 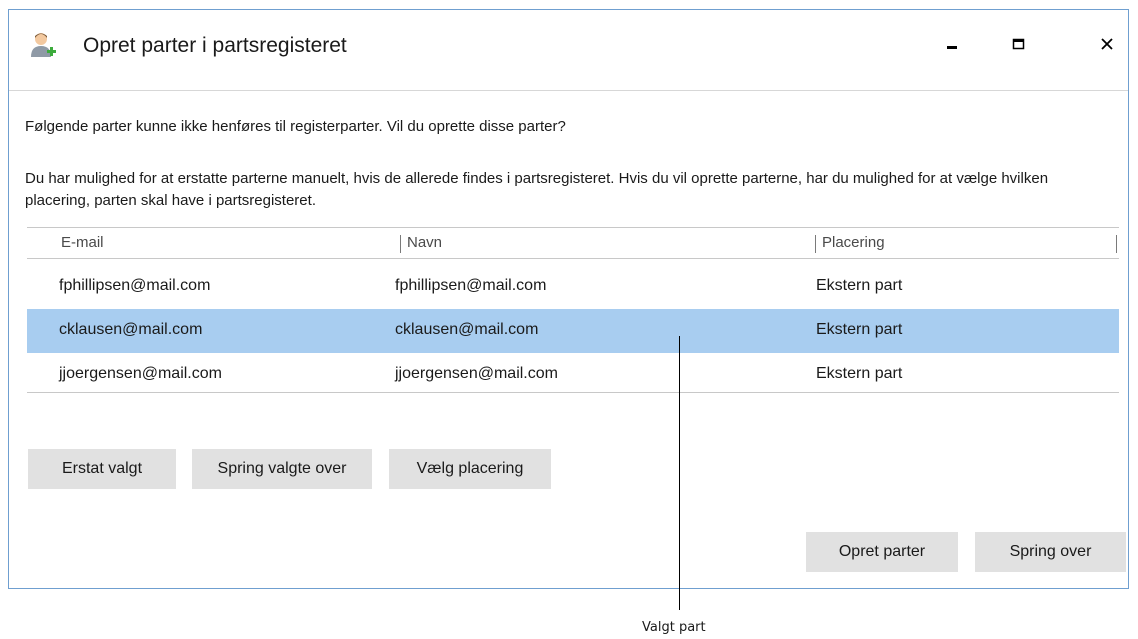 I want to click on create-parties-button: Opret parter, so click(x=882, y=552).